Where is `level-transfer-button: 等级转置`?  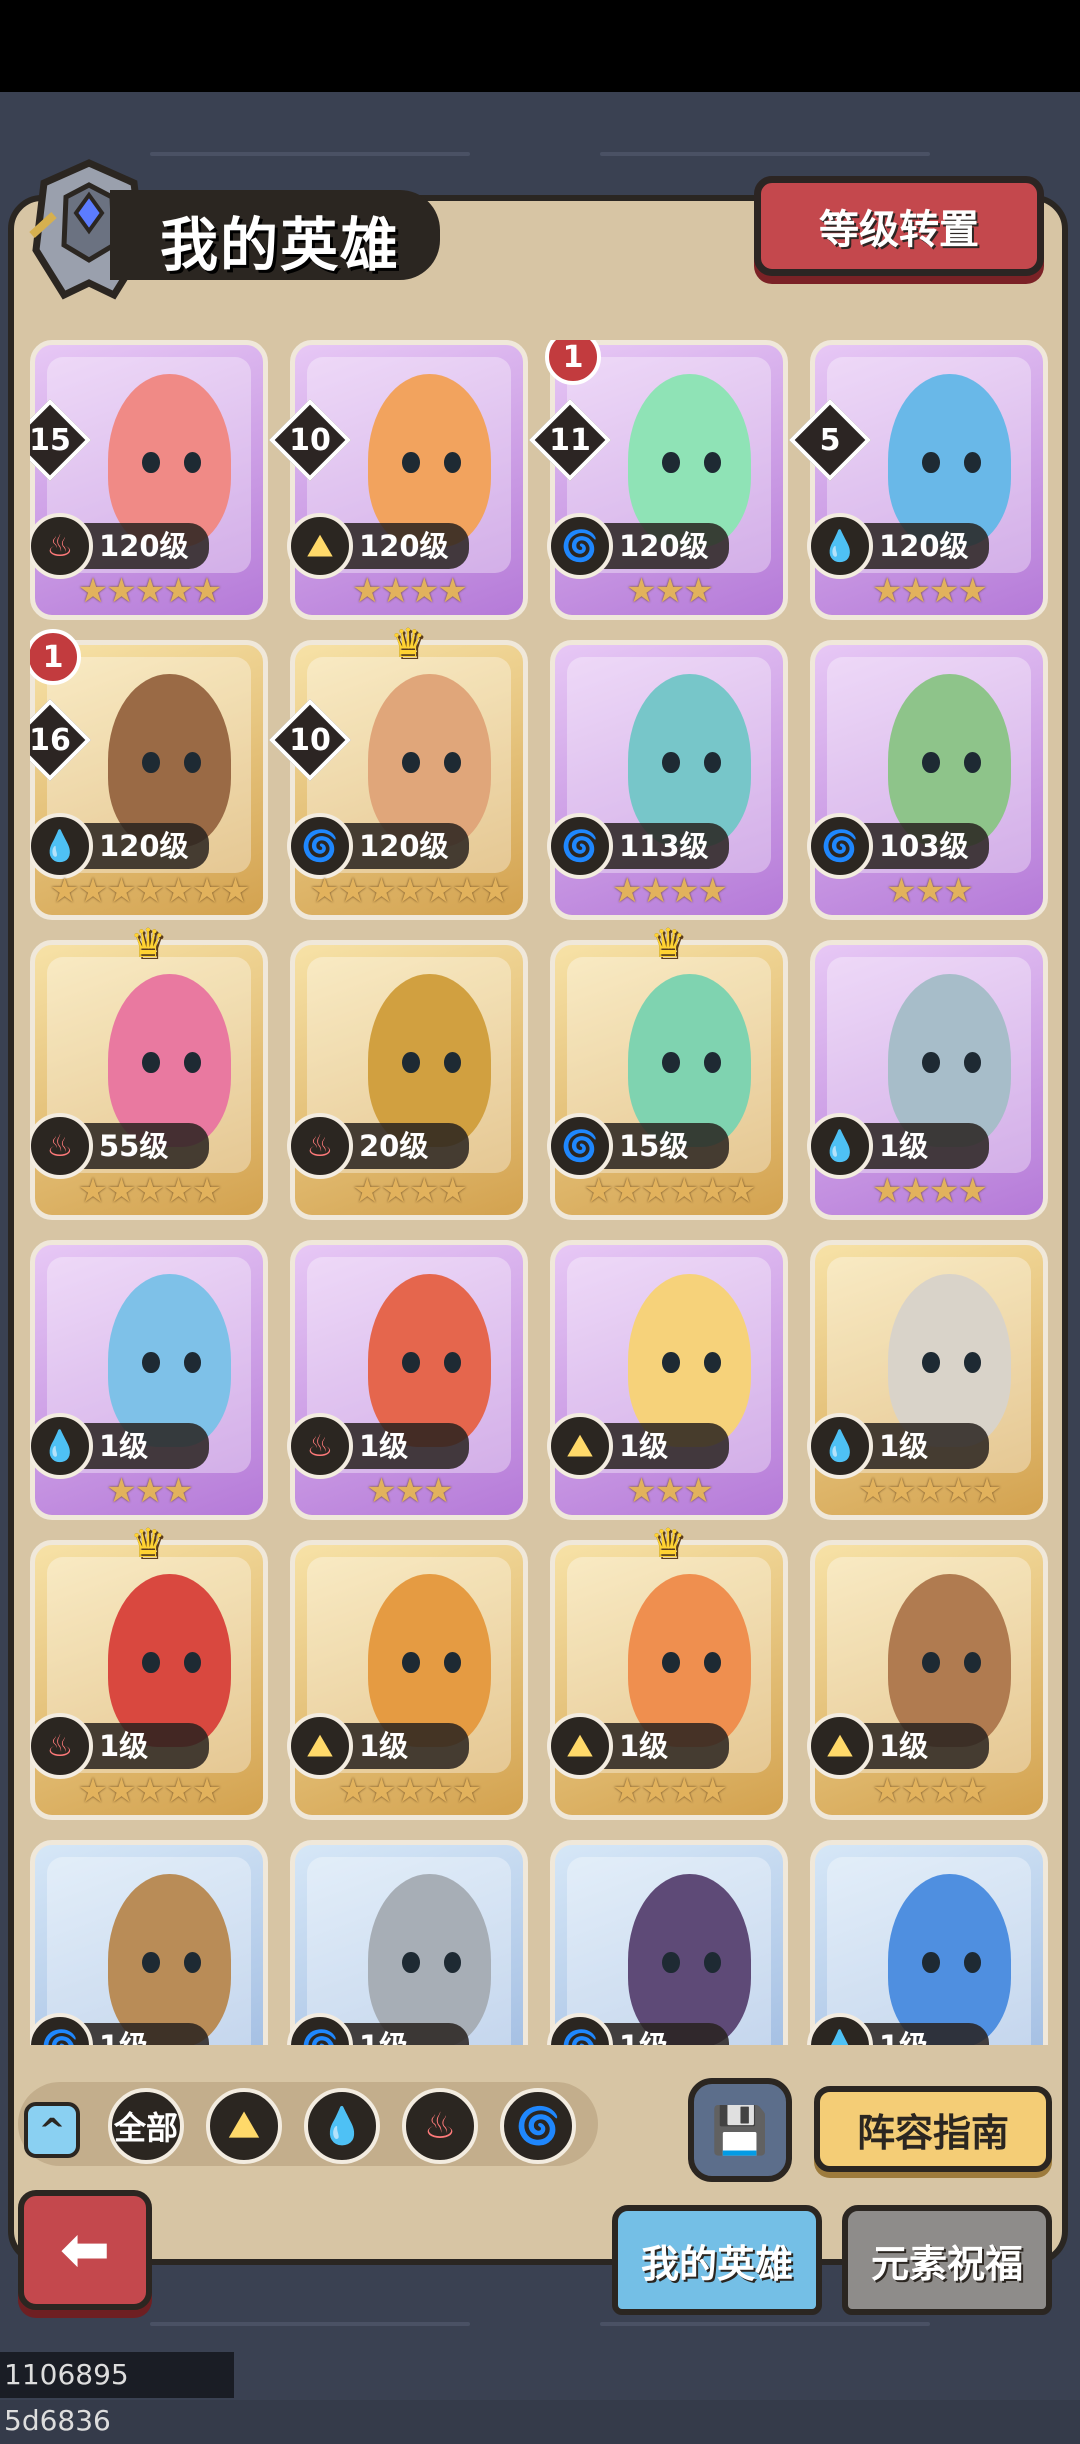
level-transfer-button: 等级转置 is located at coordinates (899, 226).